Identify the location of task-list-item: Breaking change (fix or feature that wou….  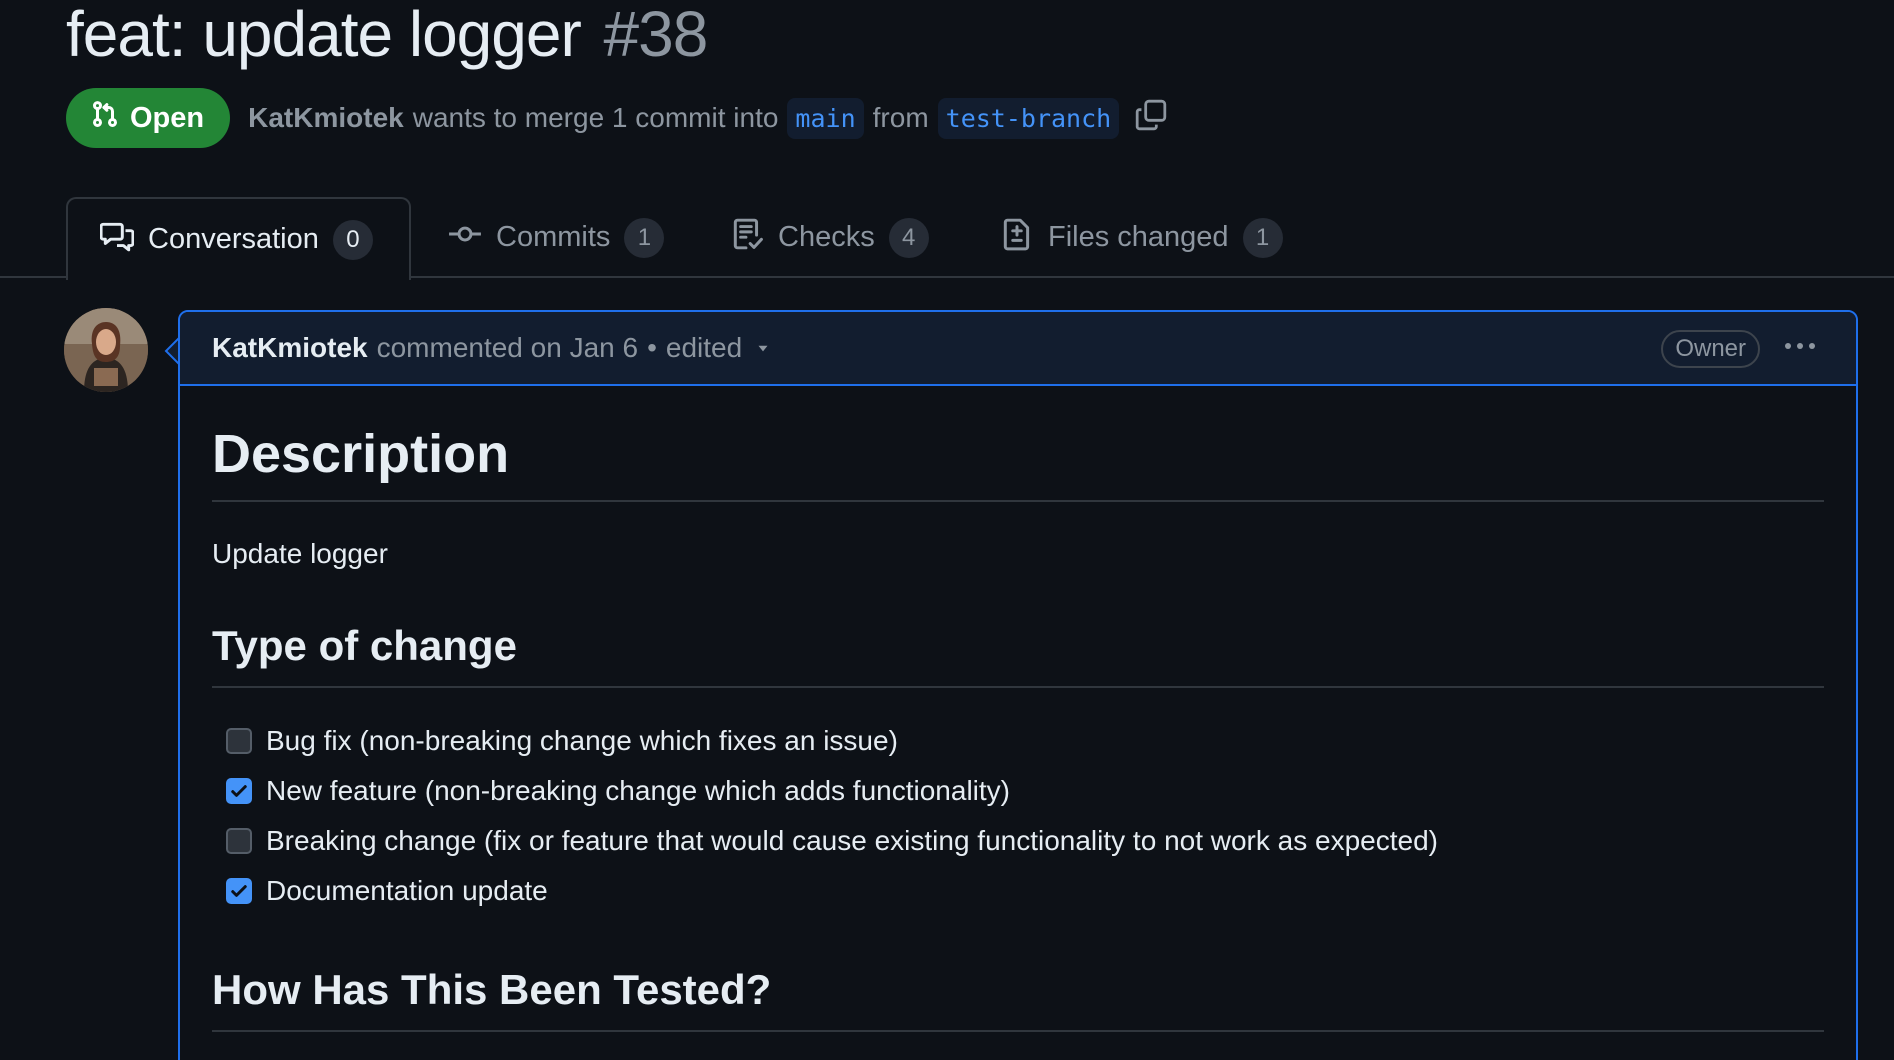
(1025, 841).